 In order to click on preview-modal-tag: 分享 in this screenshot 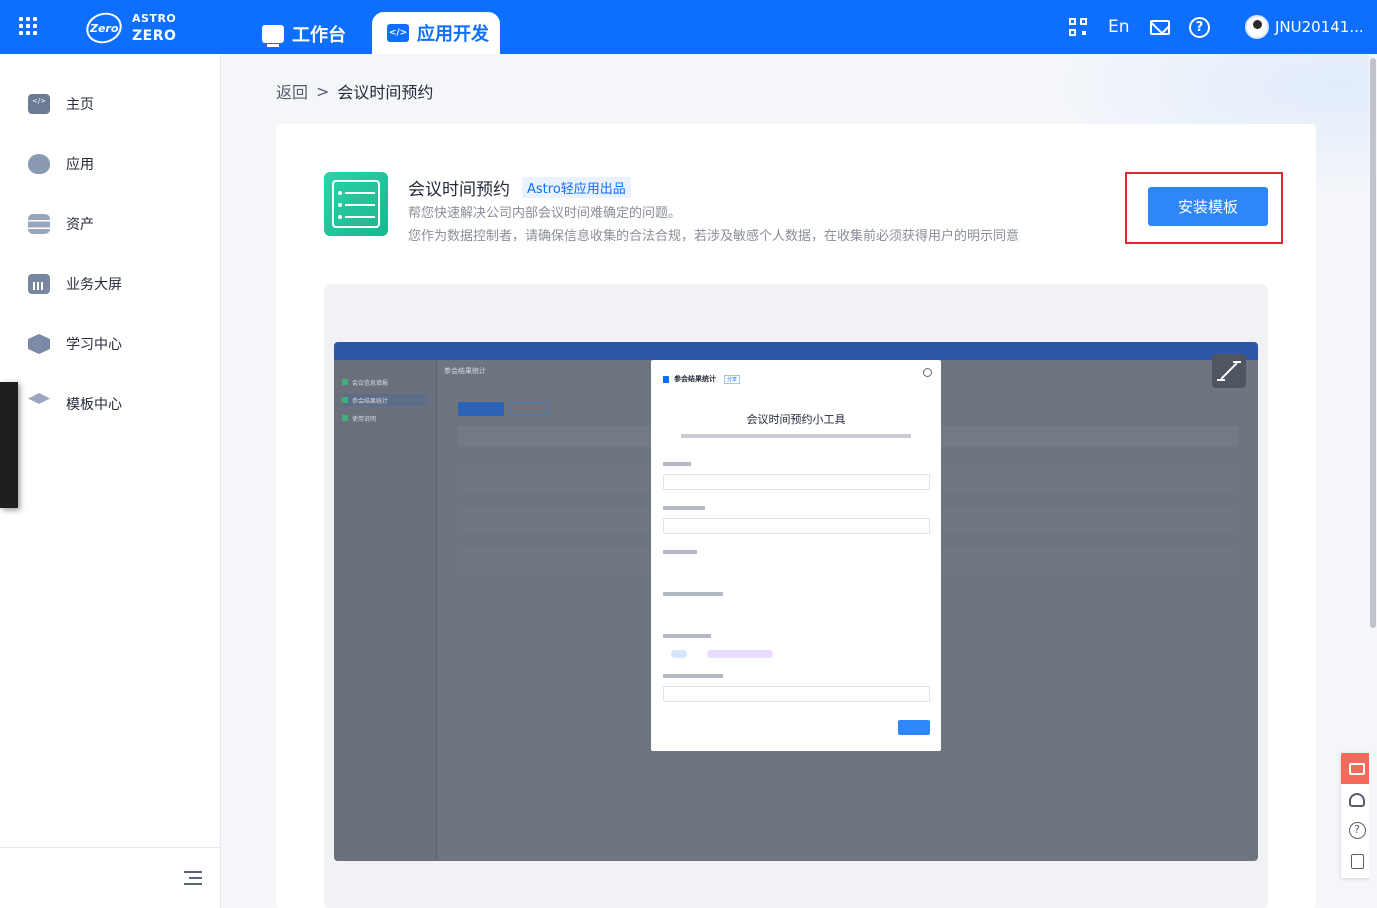, I will do `click(732, 379)`.